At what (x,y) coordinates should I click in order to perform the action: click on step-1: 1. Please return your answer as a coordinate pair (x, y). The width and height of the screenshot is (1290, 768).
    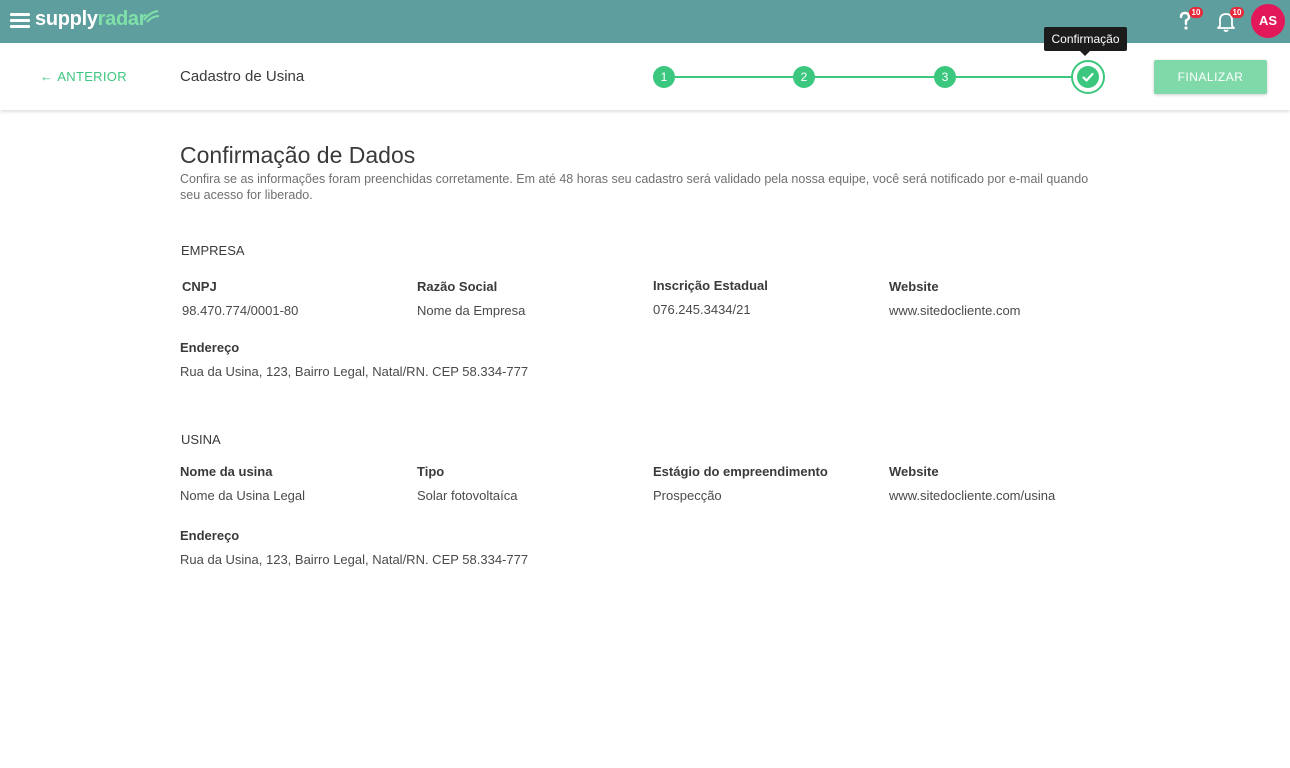
    Looking at the image, I should click on (664, 77).